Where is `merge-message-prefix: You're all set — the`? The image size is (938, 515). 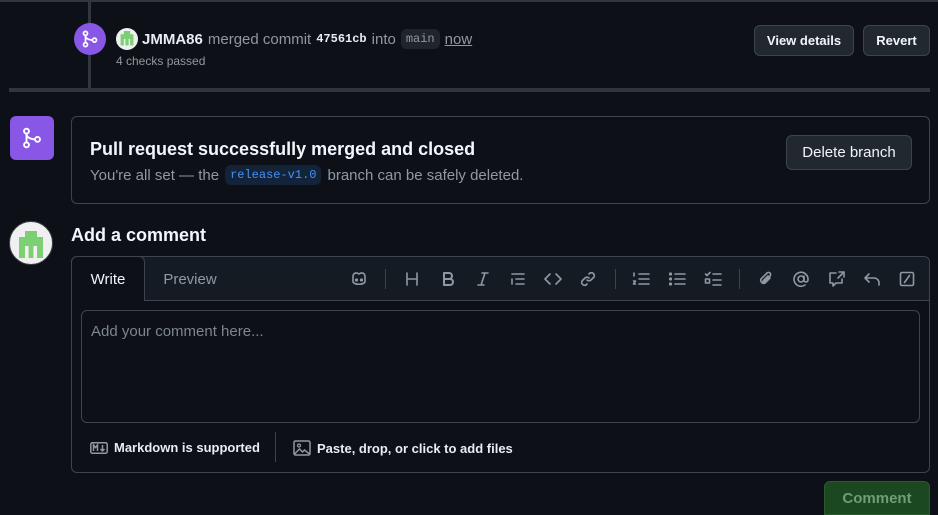 merge-message-prefix: You're all set — the is located at coordinates (155, 175).